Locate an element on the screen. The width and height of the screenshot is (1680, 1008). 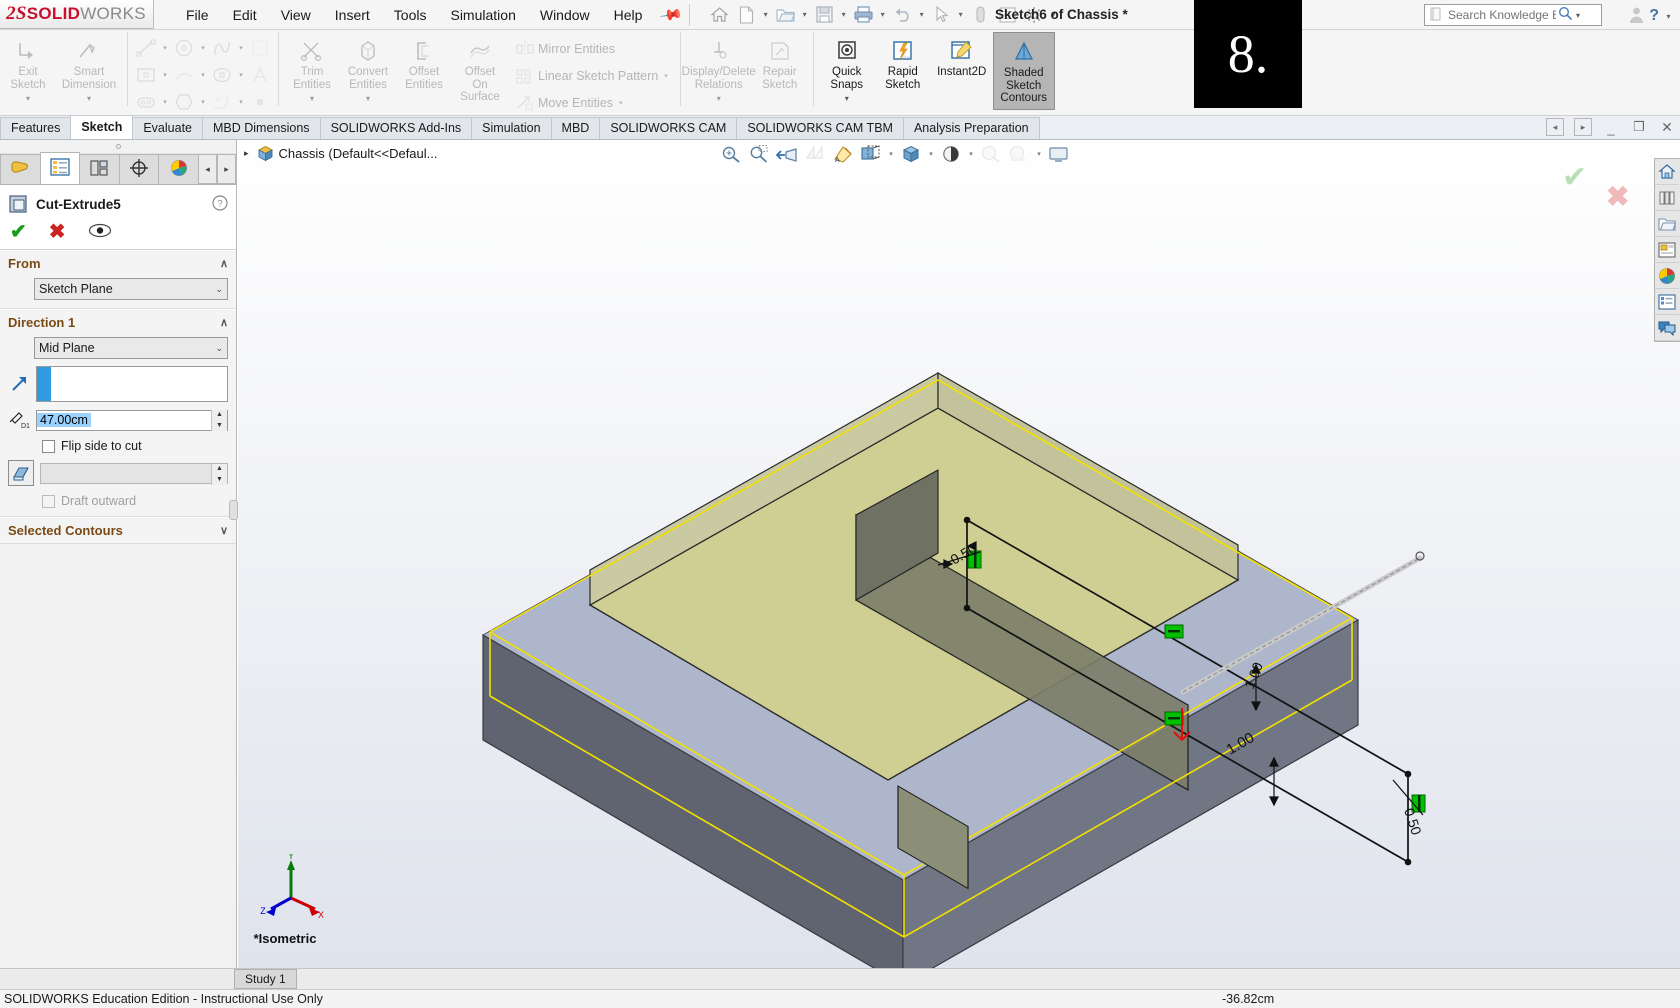
mirror-entities-command: Mirror Entities is located at coordinates (590, 49).